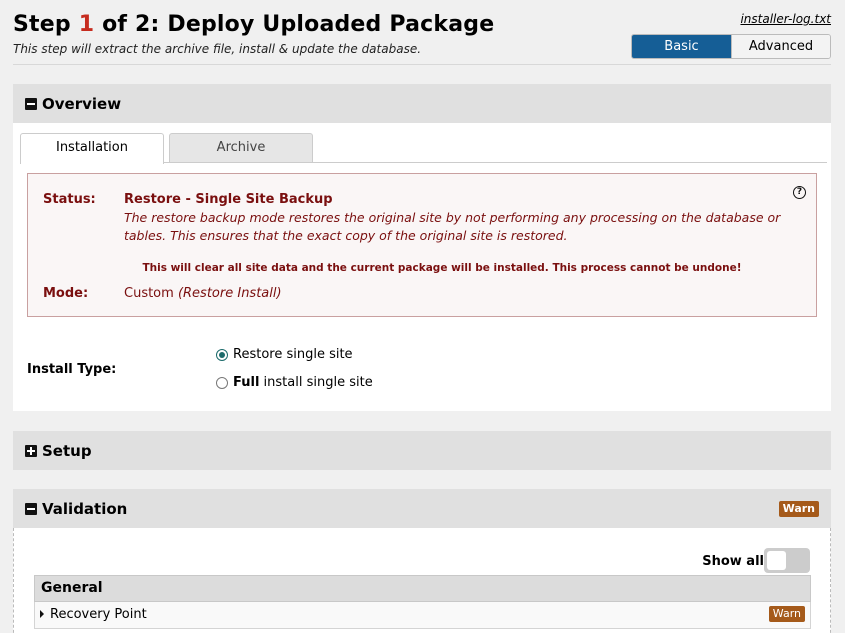 This screenshot has height=633, width=845. I want to click on tab-archive: Archive, so click(241, 148).